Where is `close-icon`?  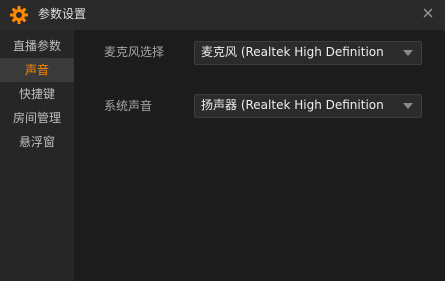 close-icon is located at coordinates (428, 13).